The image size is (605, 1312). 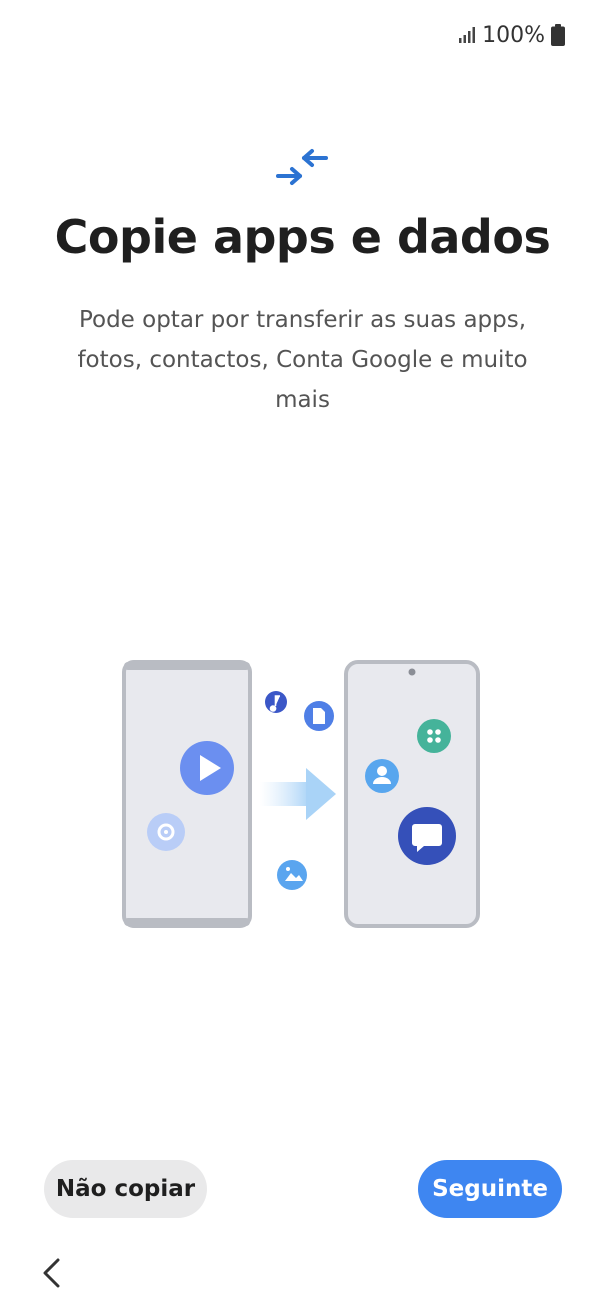 I want to click on status-bar: 100%, so click(x=511, y=35).